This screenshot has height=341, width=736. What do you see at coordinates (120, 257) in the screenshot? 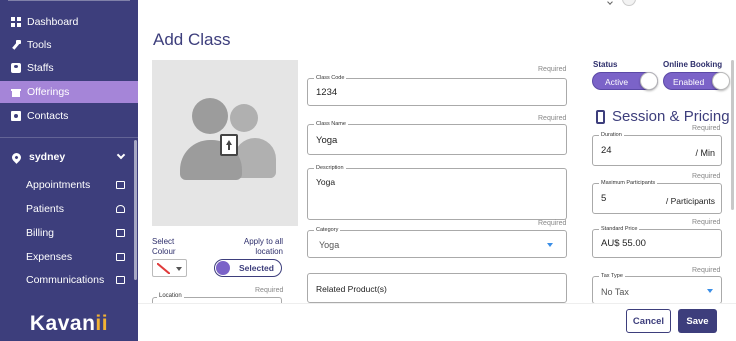
I see `receipt-icon` at bounding box center [120, 257].